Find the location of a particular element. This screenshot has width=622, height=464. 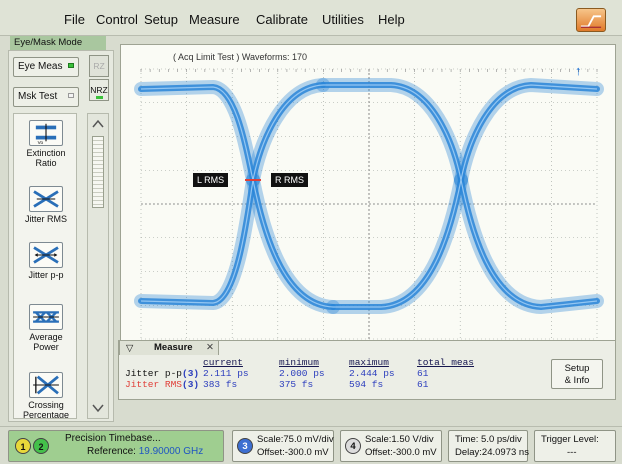

row-jitter-pp-maximum: 2.444 ps is located at coordinates (372, 373).